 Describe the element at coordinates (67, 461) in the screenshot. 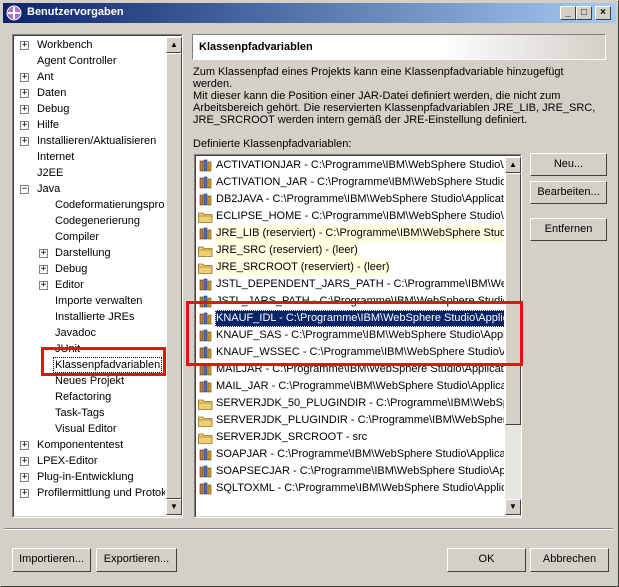

I see `tree-item-label: LPEX-Editor` at that location.